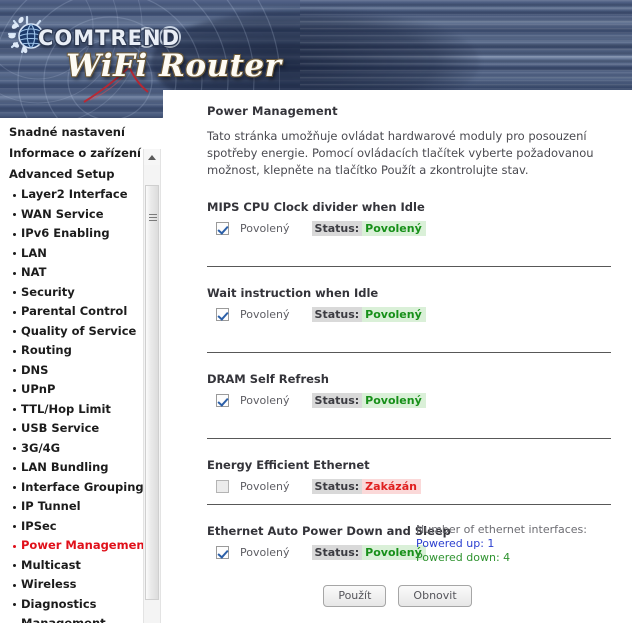 The width and height of the screenshot is (632, 623). What do you see at coordinates (268, 379) in the screenshot?
I see `section-title: DRAM Self Refresh` at bounding box center [268, 379].